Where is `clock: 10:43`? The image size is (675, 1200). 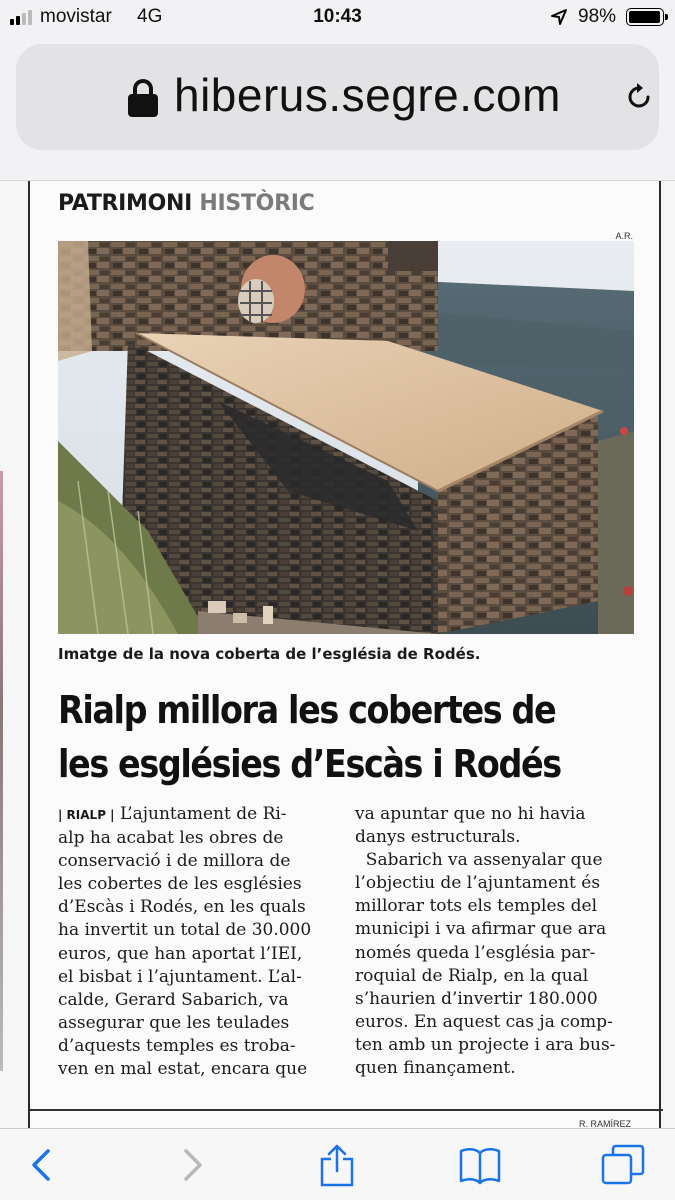 clock: 10:43 is located at coordinates (337, 16).